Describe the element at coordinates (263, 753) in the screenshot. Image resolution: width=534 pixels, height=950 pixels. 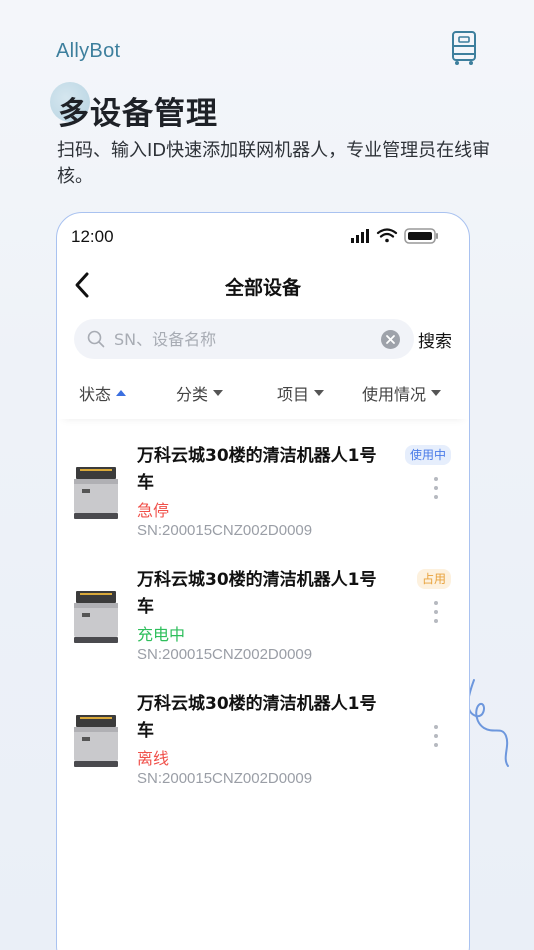
I see `device-list-item: 万科云城30楼的清洁机器人1号车 离线 SN:200015CNZ002D0009` at that location.